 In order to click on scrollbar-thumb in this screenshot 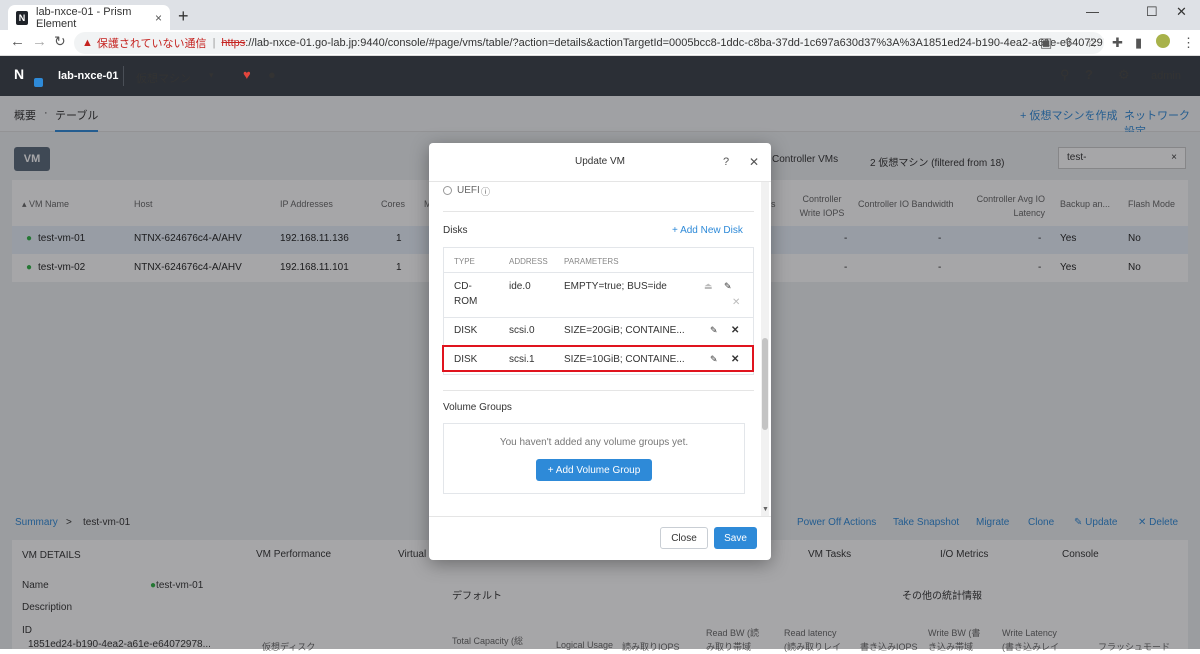, I will do `click(765, 384)`.